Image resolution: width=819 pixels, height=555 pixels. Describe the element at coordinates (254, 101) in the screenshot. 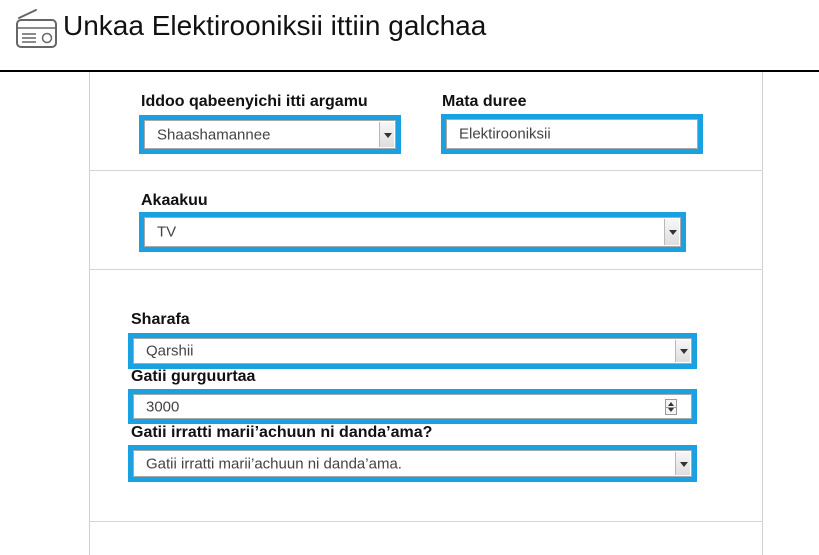

I see `location-label: Iddoo qabeenyichi itti argamu` at that location.